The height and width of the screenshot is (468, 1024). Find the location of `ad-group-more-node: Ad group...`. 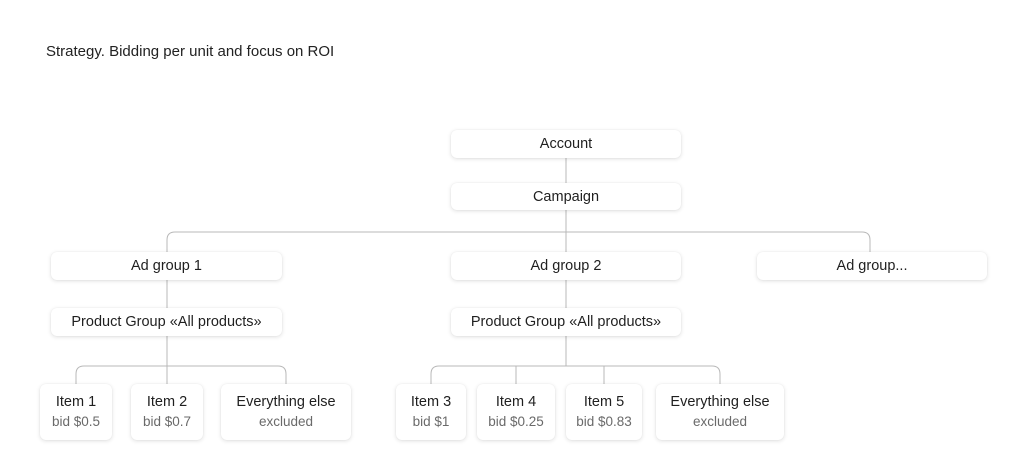

ad-group-more-node: Ad group... is located at coordinates (872, 266).